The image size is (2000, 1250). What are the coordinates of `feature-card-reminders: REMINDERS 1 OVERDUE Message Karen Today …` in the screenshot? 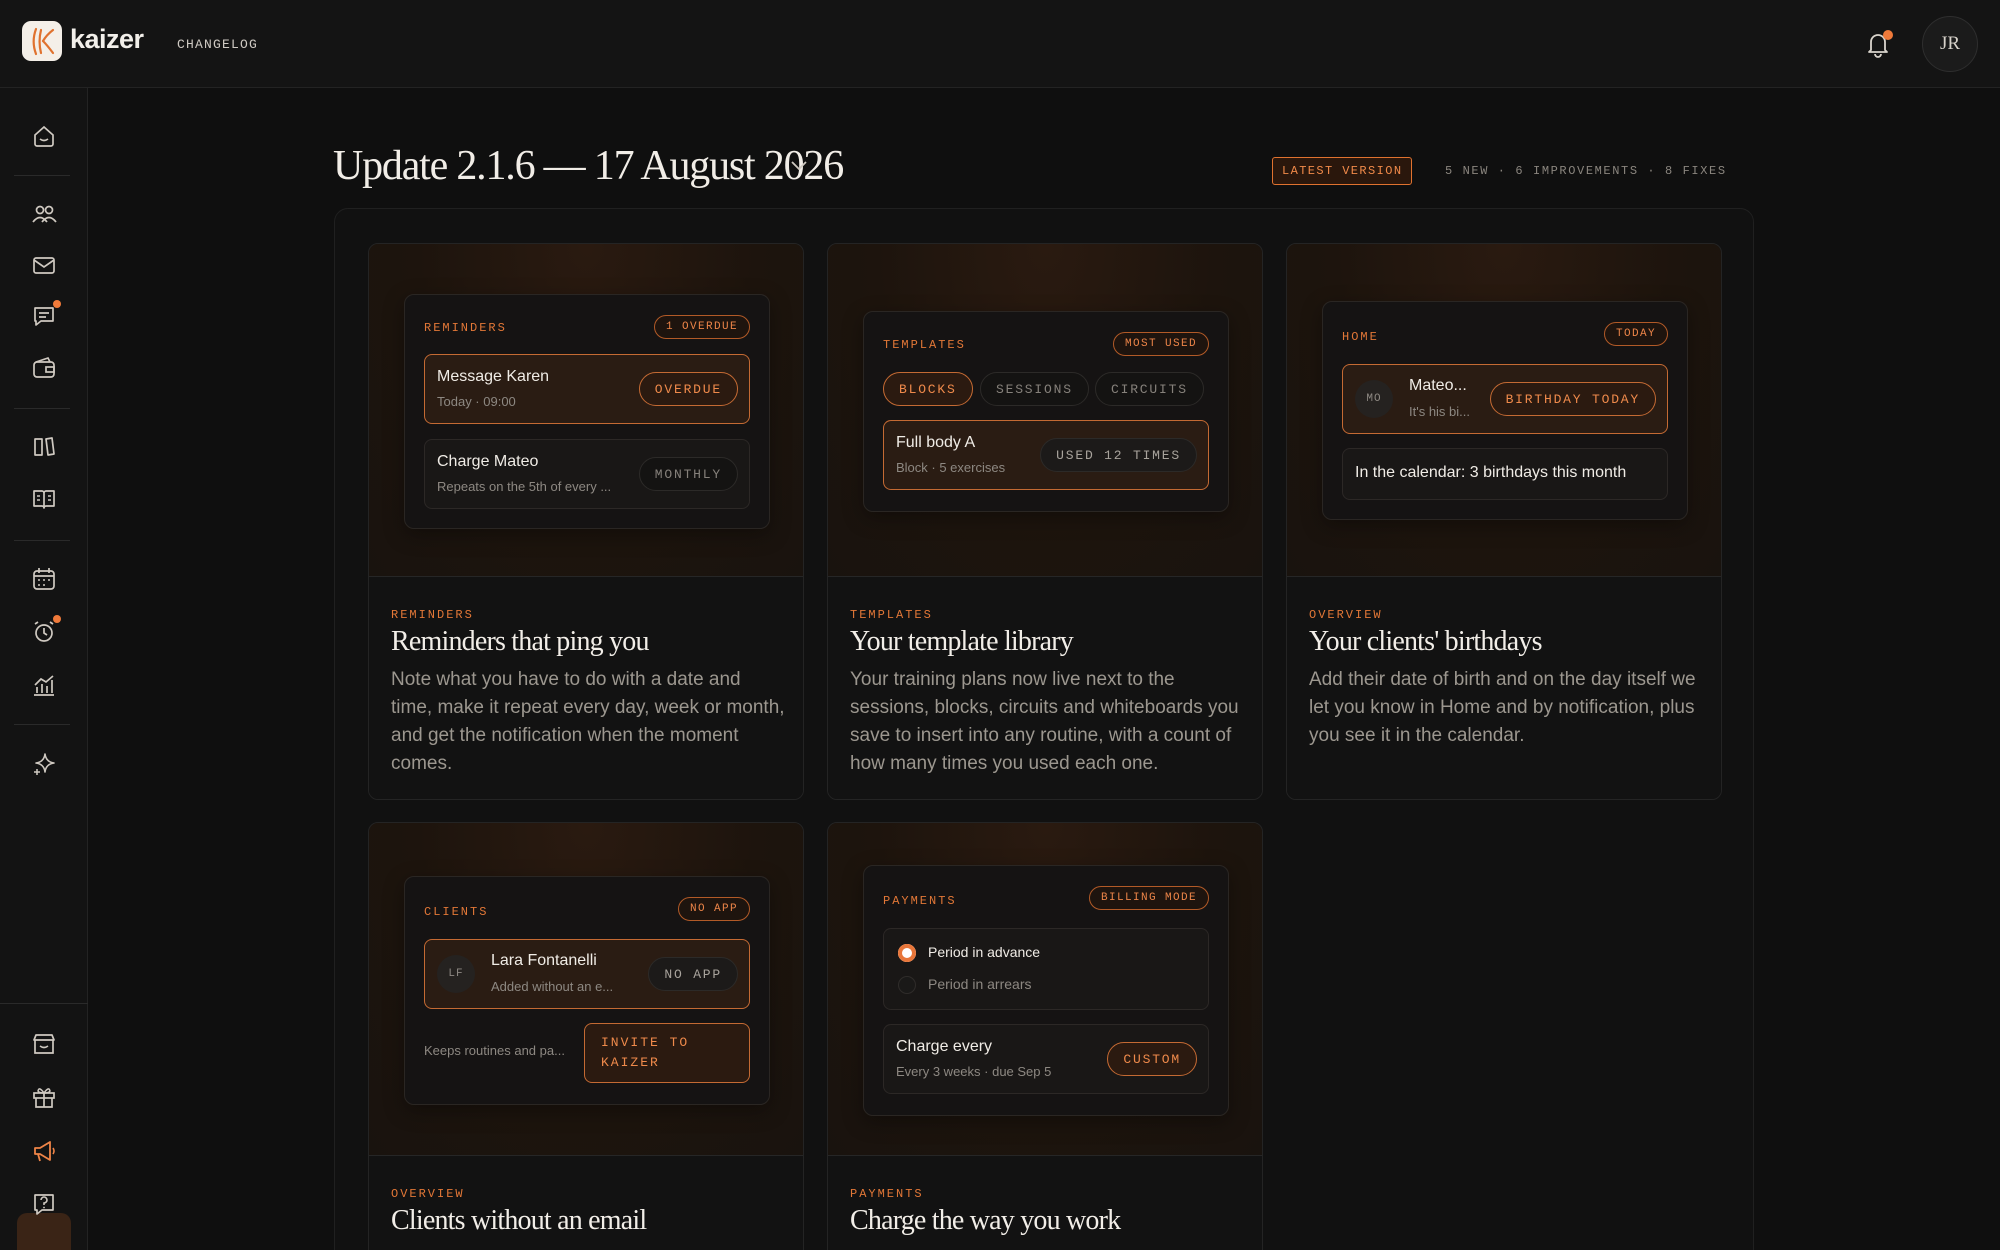 It's located at (586, 521).